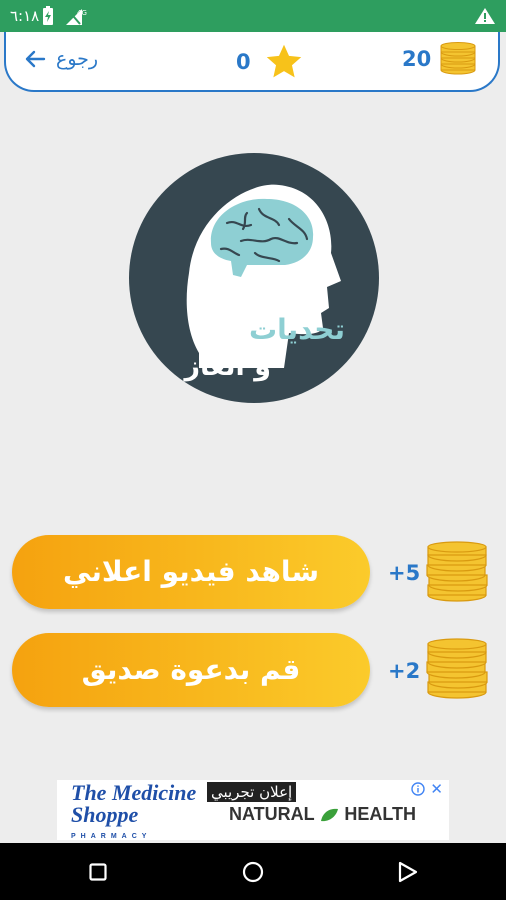  What do you see at coordinates (283, 61) in the screenshot?
I see `star-icon` at bounding box center [283, 61].